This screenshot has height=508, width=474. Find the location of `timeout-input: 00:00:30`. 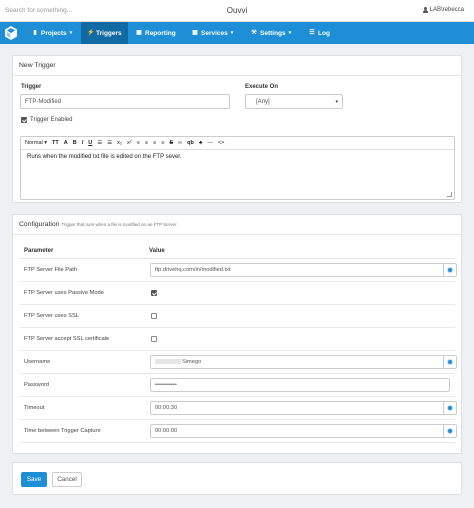

timeout-input: 00:00:30 is located at coordinates (300, 407).